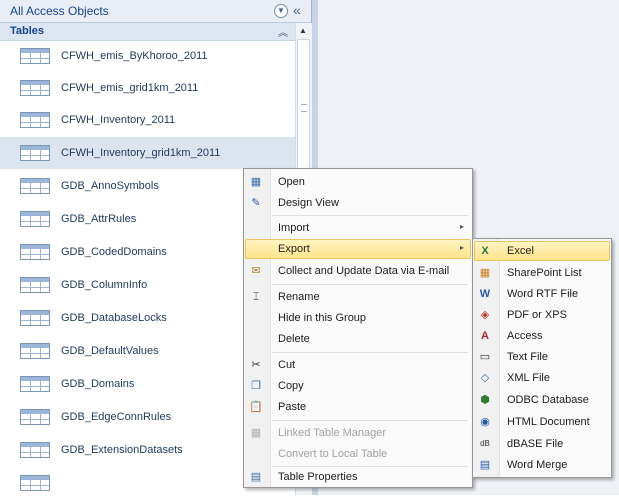  I want to click on xml-icon: ◇, so click(485, 378).